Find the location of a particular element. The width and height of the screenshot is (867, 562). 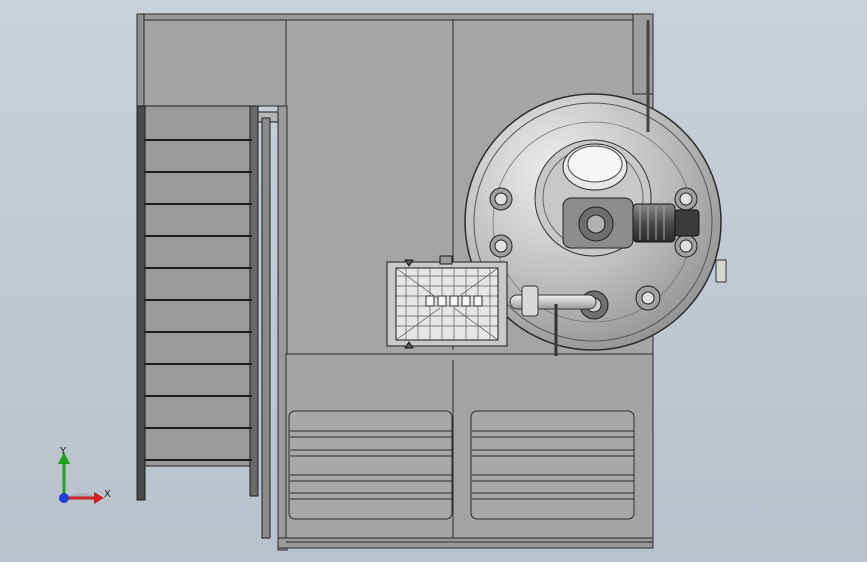

z-axis-dot is located at coordinates (64, 498).